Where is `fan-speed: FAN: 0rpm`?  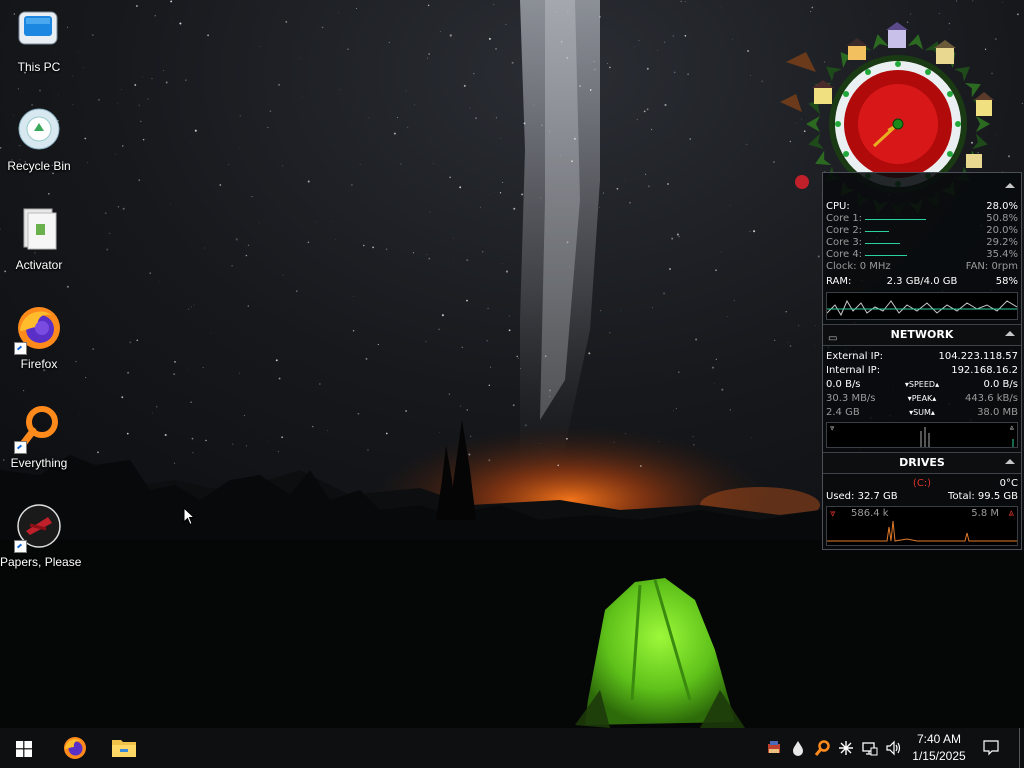
fan-speed: FAN: 0rpm is located at coordinates (991, 266).